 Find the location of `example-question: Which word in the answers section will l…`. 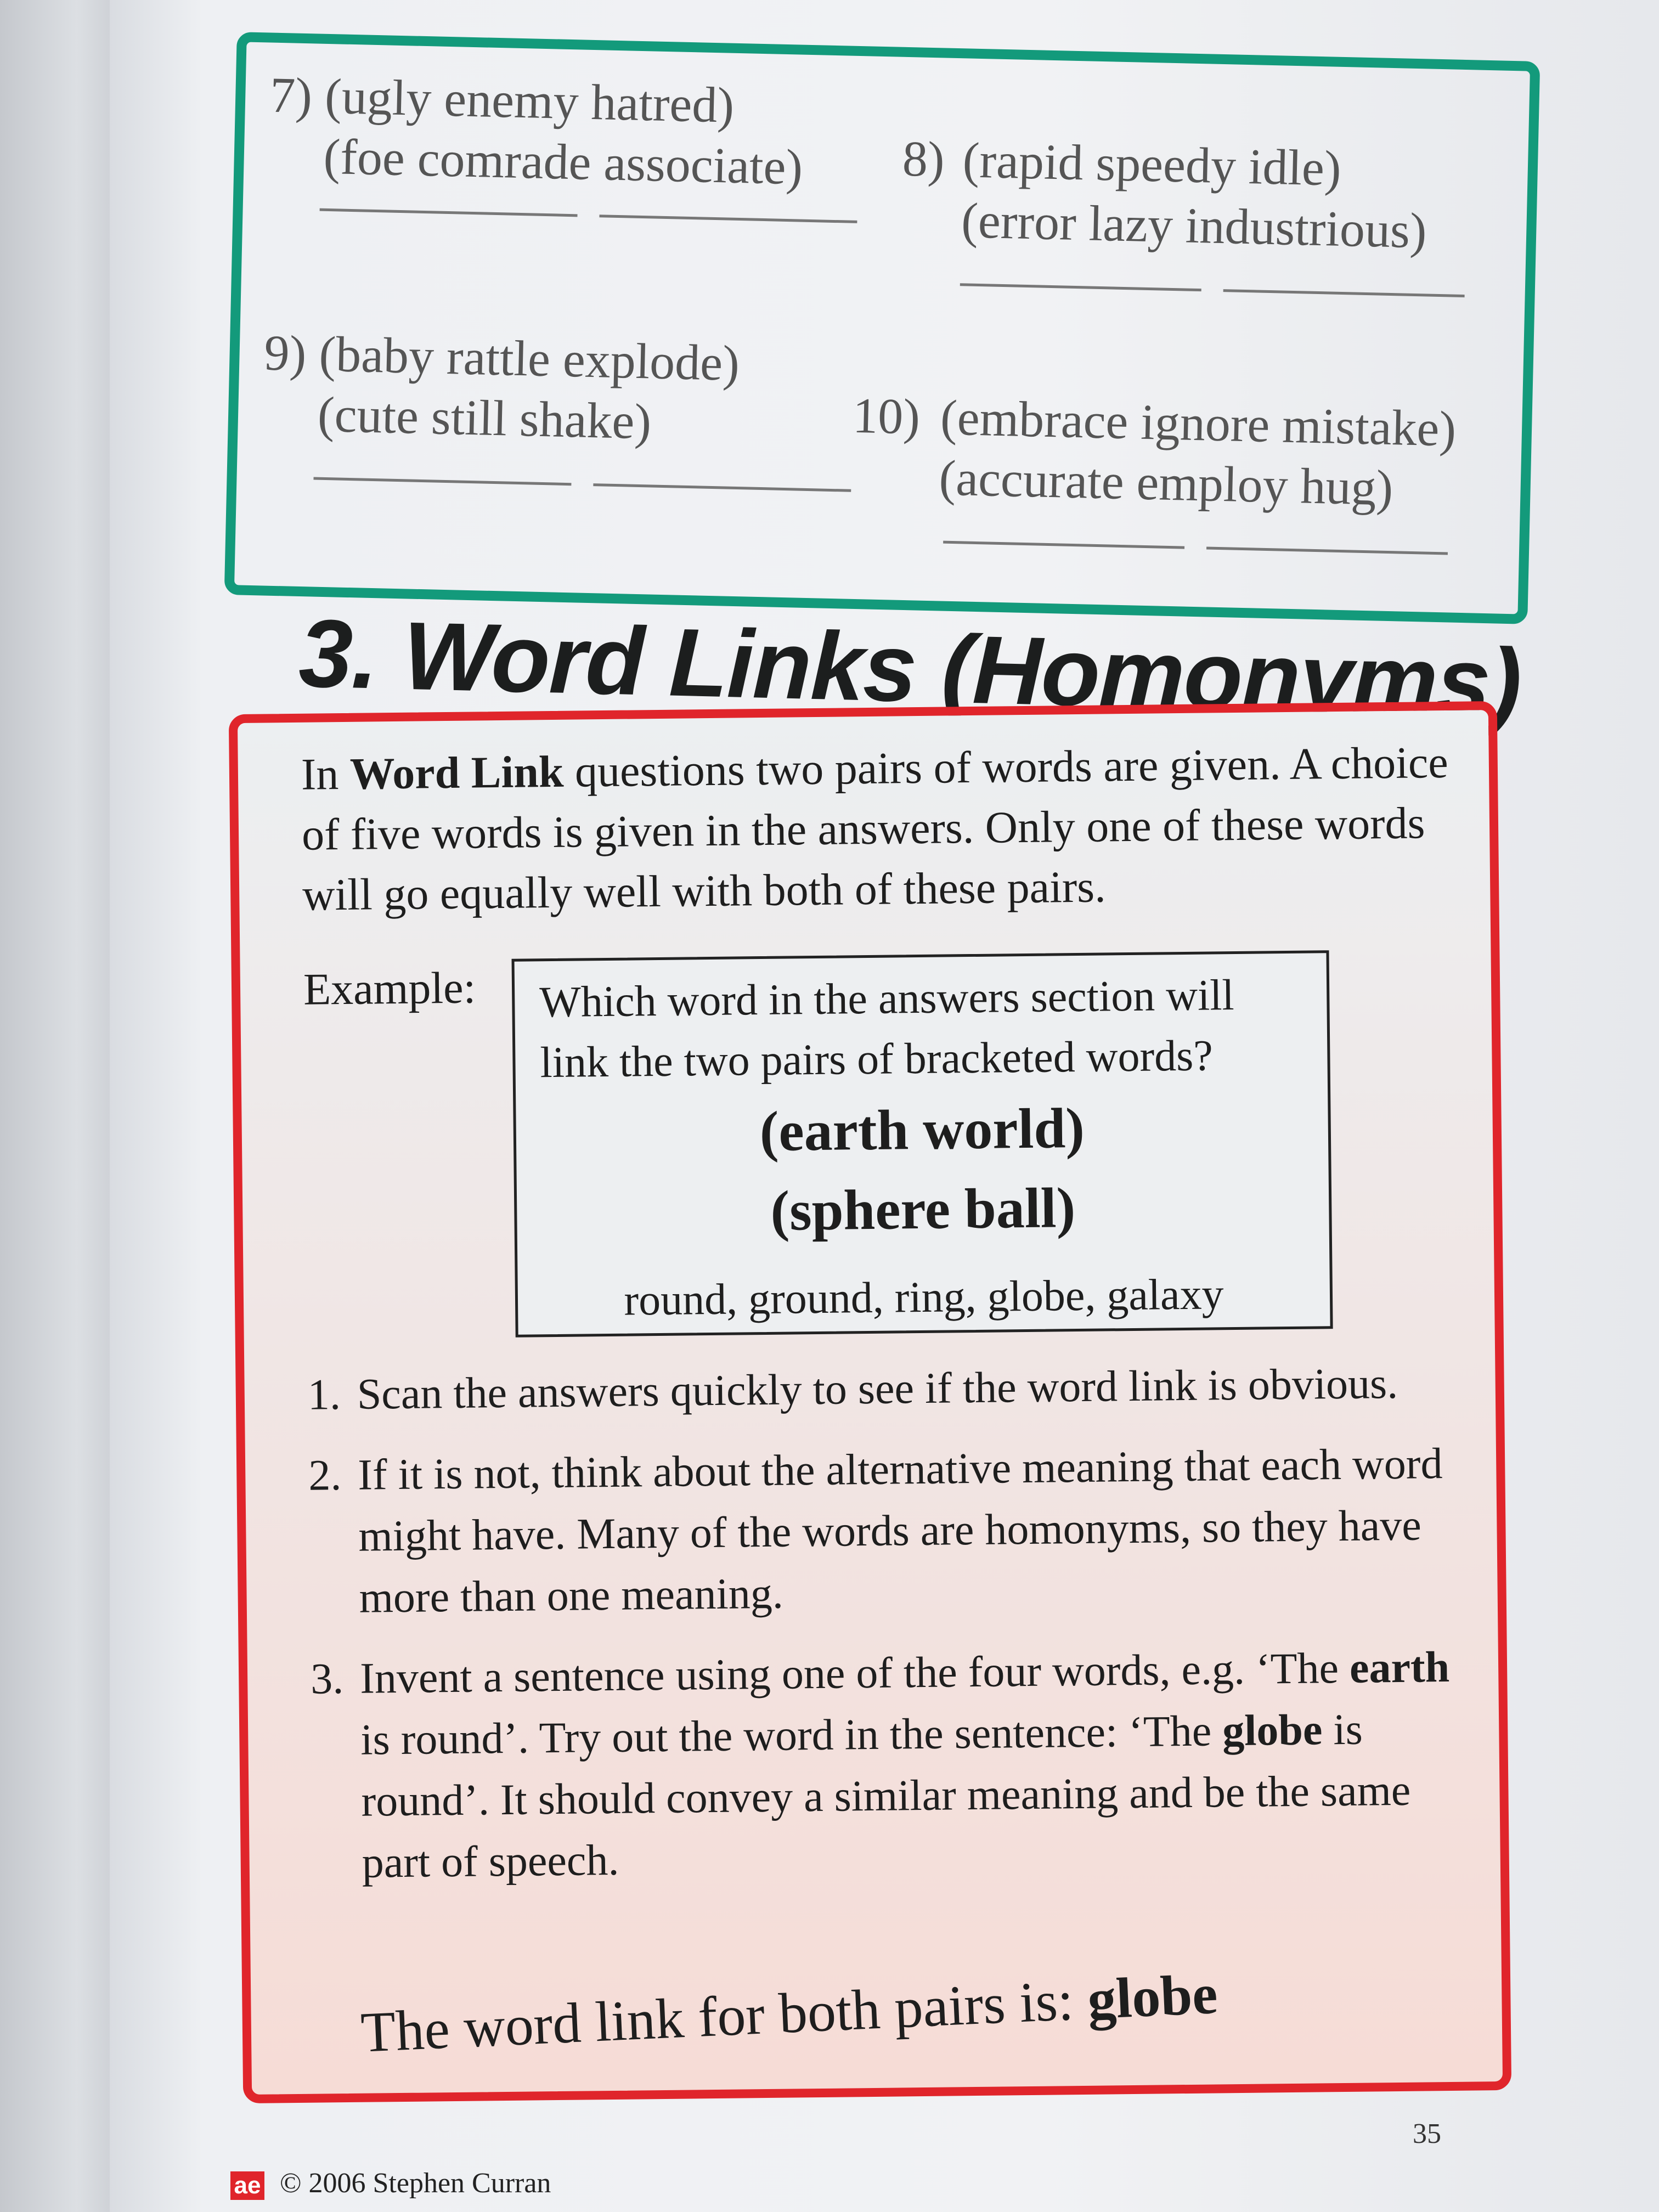

example-question: Which word in the answers section will l… is located at coordinates (887, 1029).